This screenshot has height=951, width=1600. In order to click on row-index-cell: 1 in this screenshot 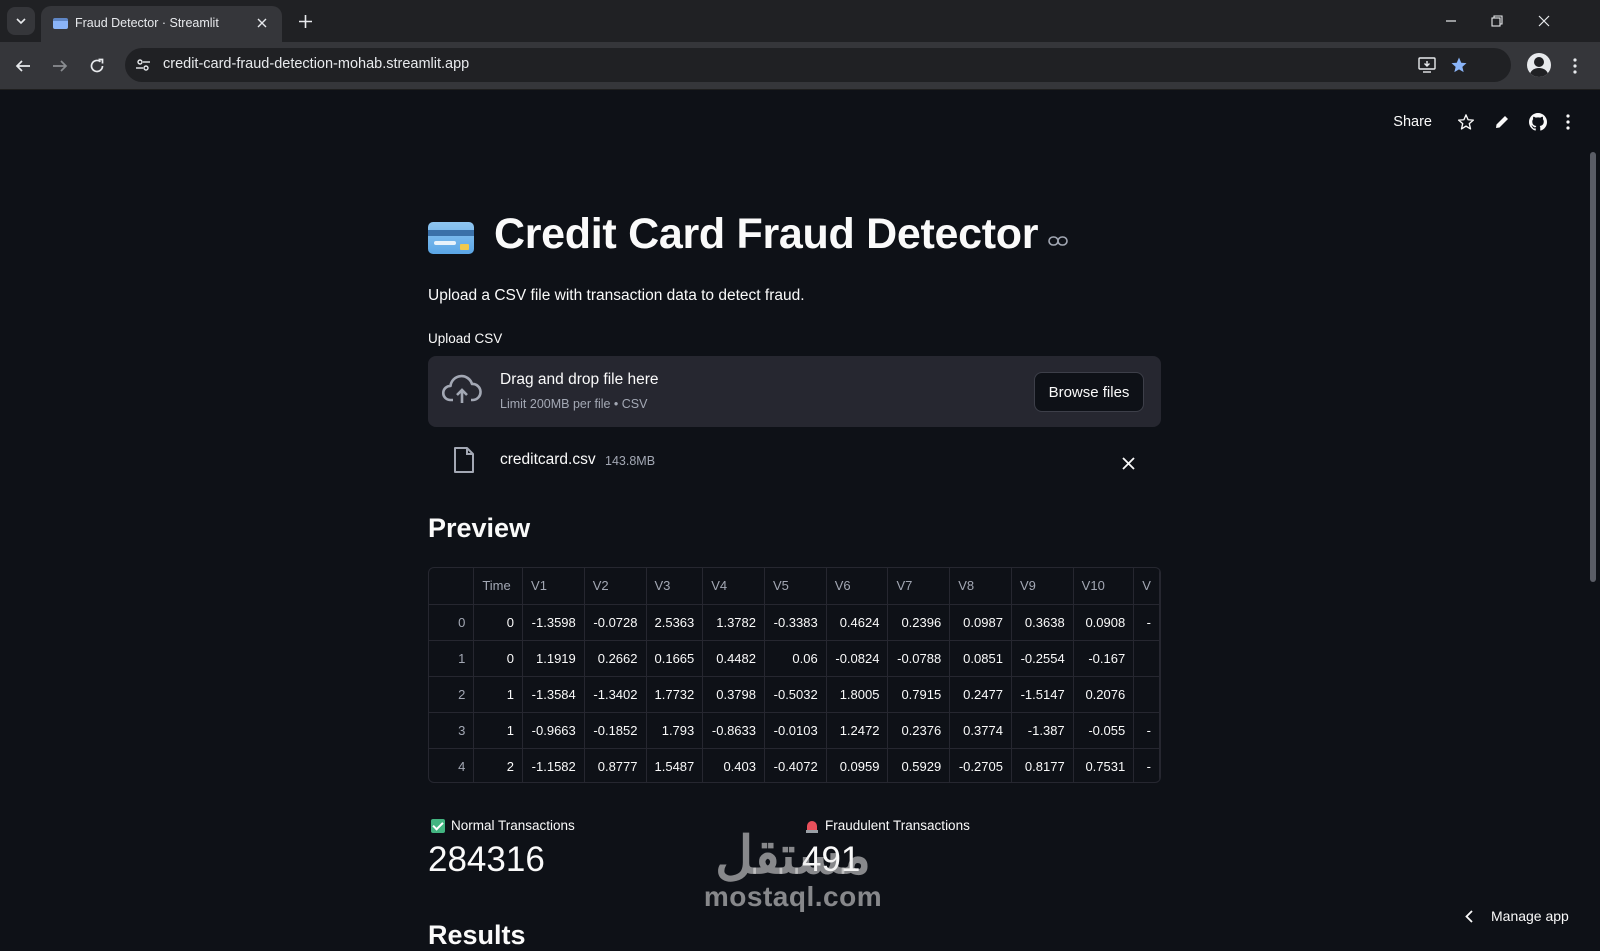, I will do `click(452, 658)`.